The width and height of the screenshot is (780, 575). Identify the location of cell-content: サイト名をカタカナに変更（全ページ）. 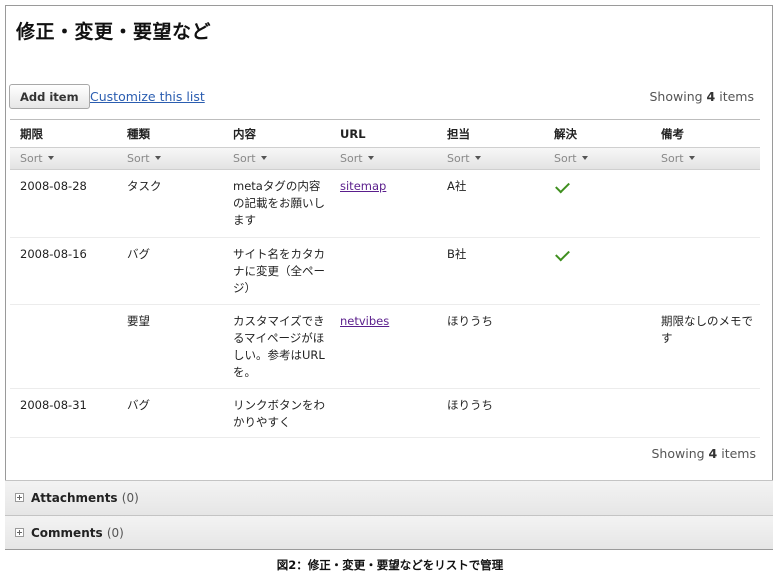
(279, 271).